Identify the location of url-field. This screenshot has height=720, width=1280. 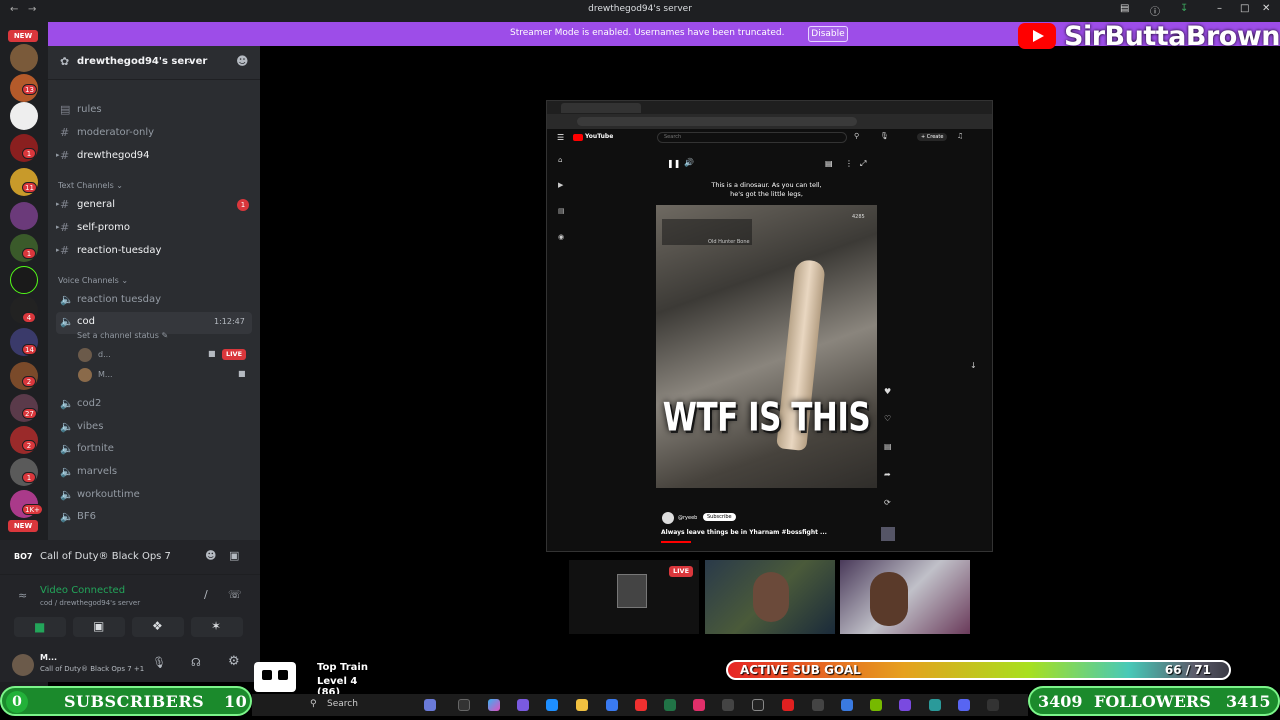
(717, 121).